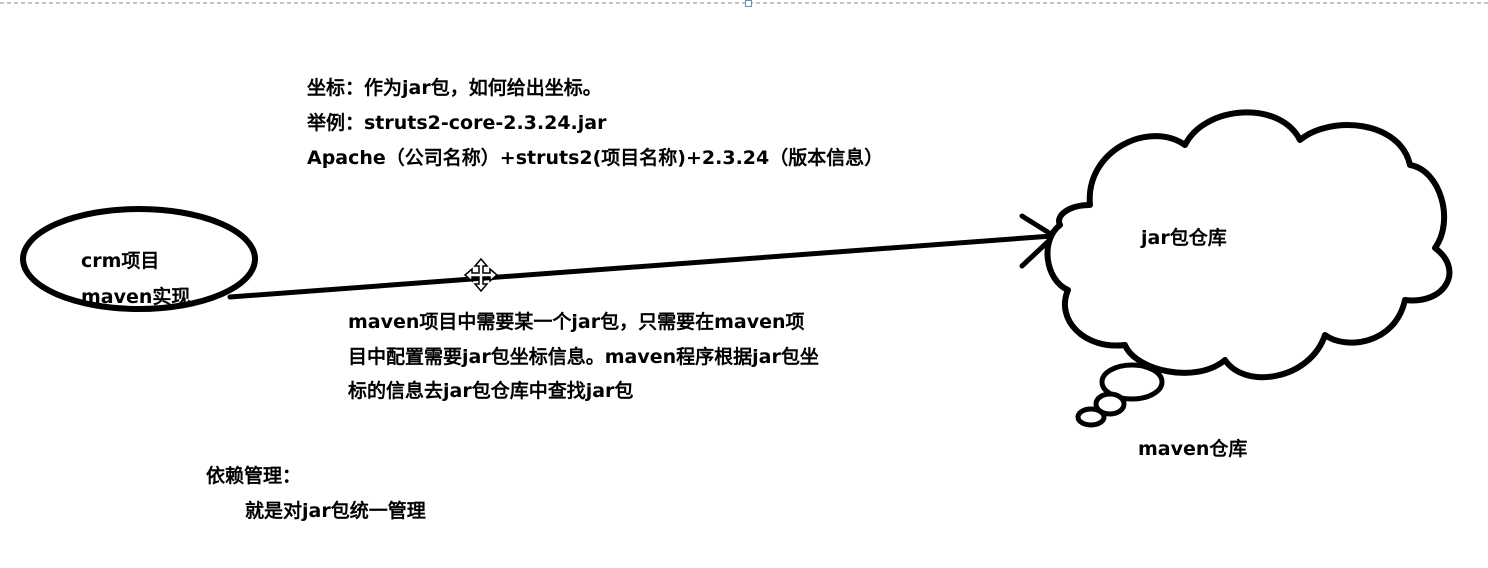 The image size is (1488, 568). What do you see at coordinates (1091, 417) in the screenshot?
I see `thought-bubble-small` at bounding box center [1091, 417].